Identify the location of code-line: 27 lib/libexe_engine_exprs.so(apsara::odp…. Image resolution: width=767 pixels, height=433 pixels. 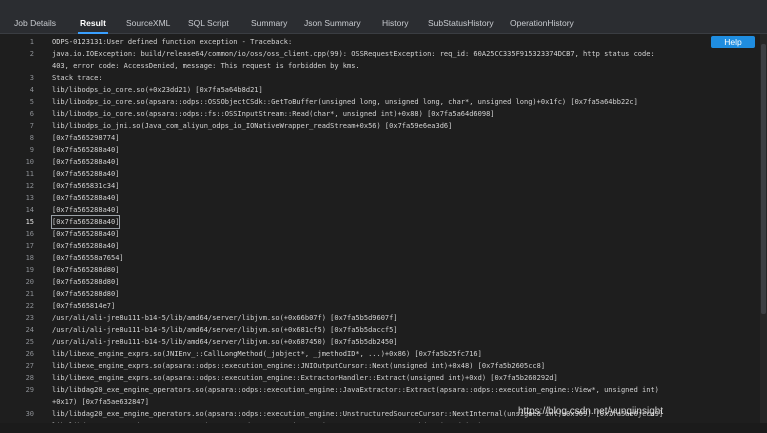
(380, 366).